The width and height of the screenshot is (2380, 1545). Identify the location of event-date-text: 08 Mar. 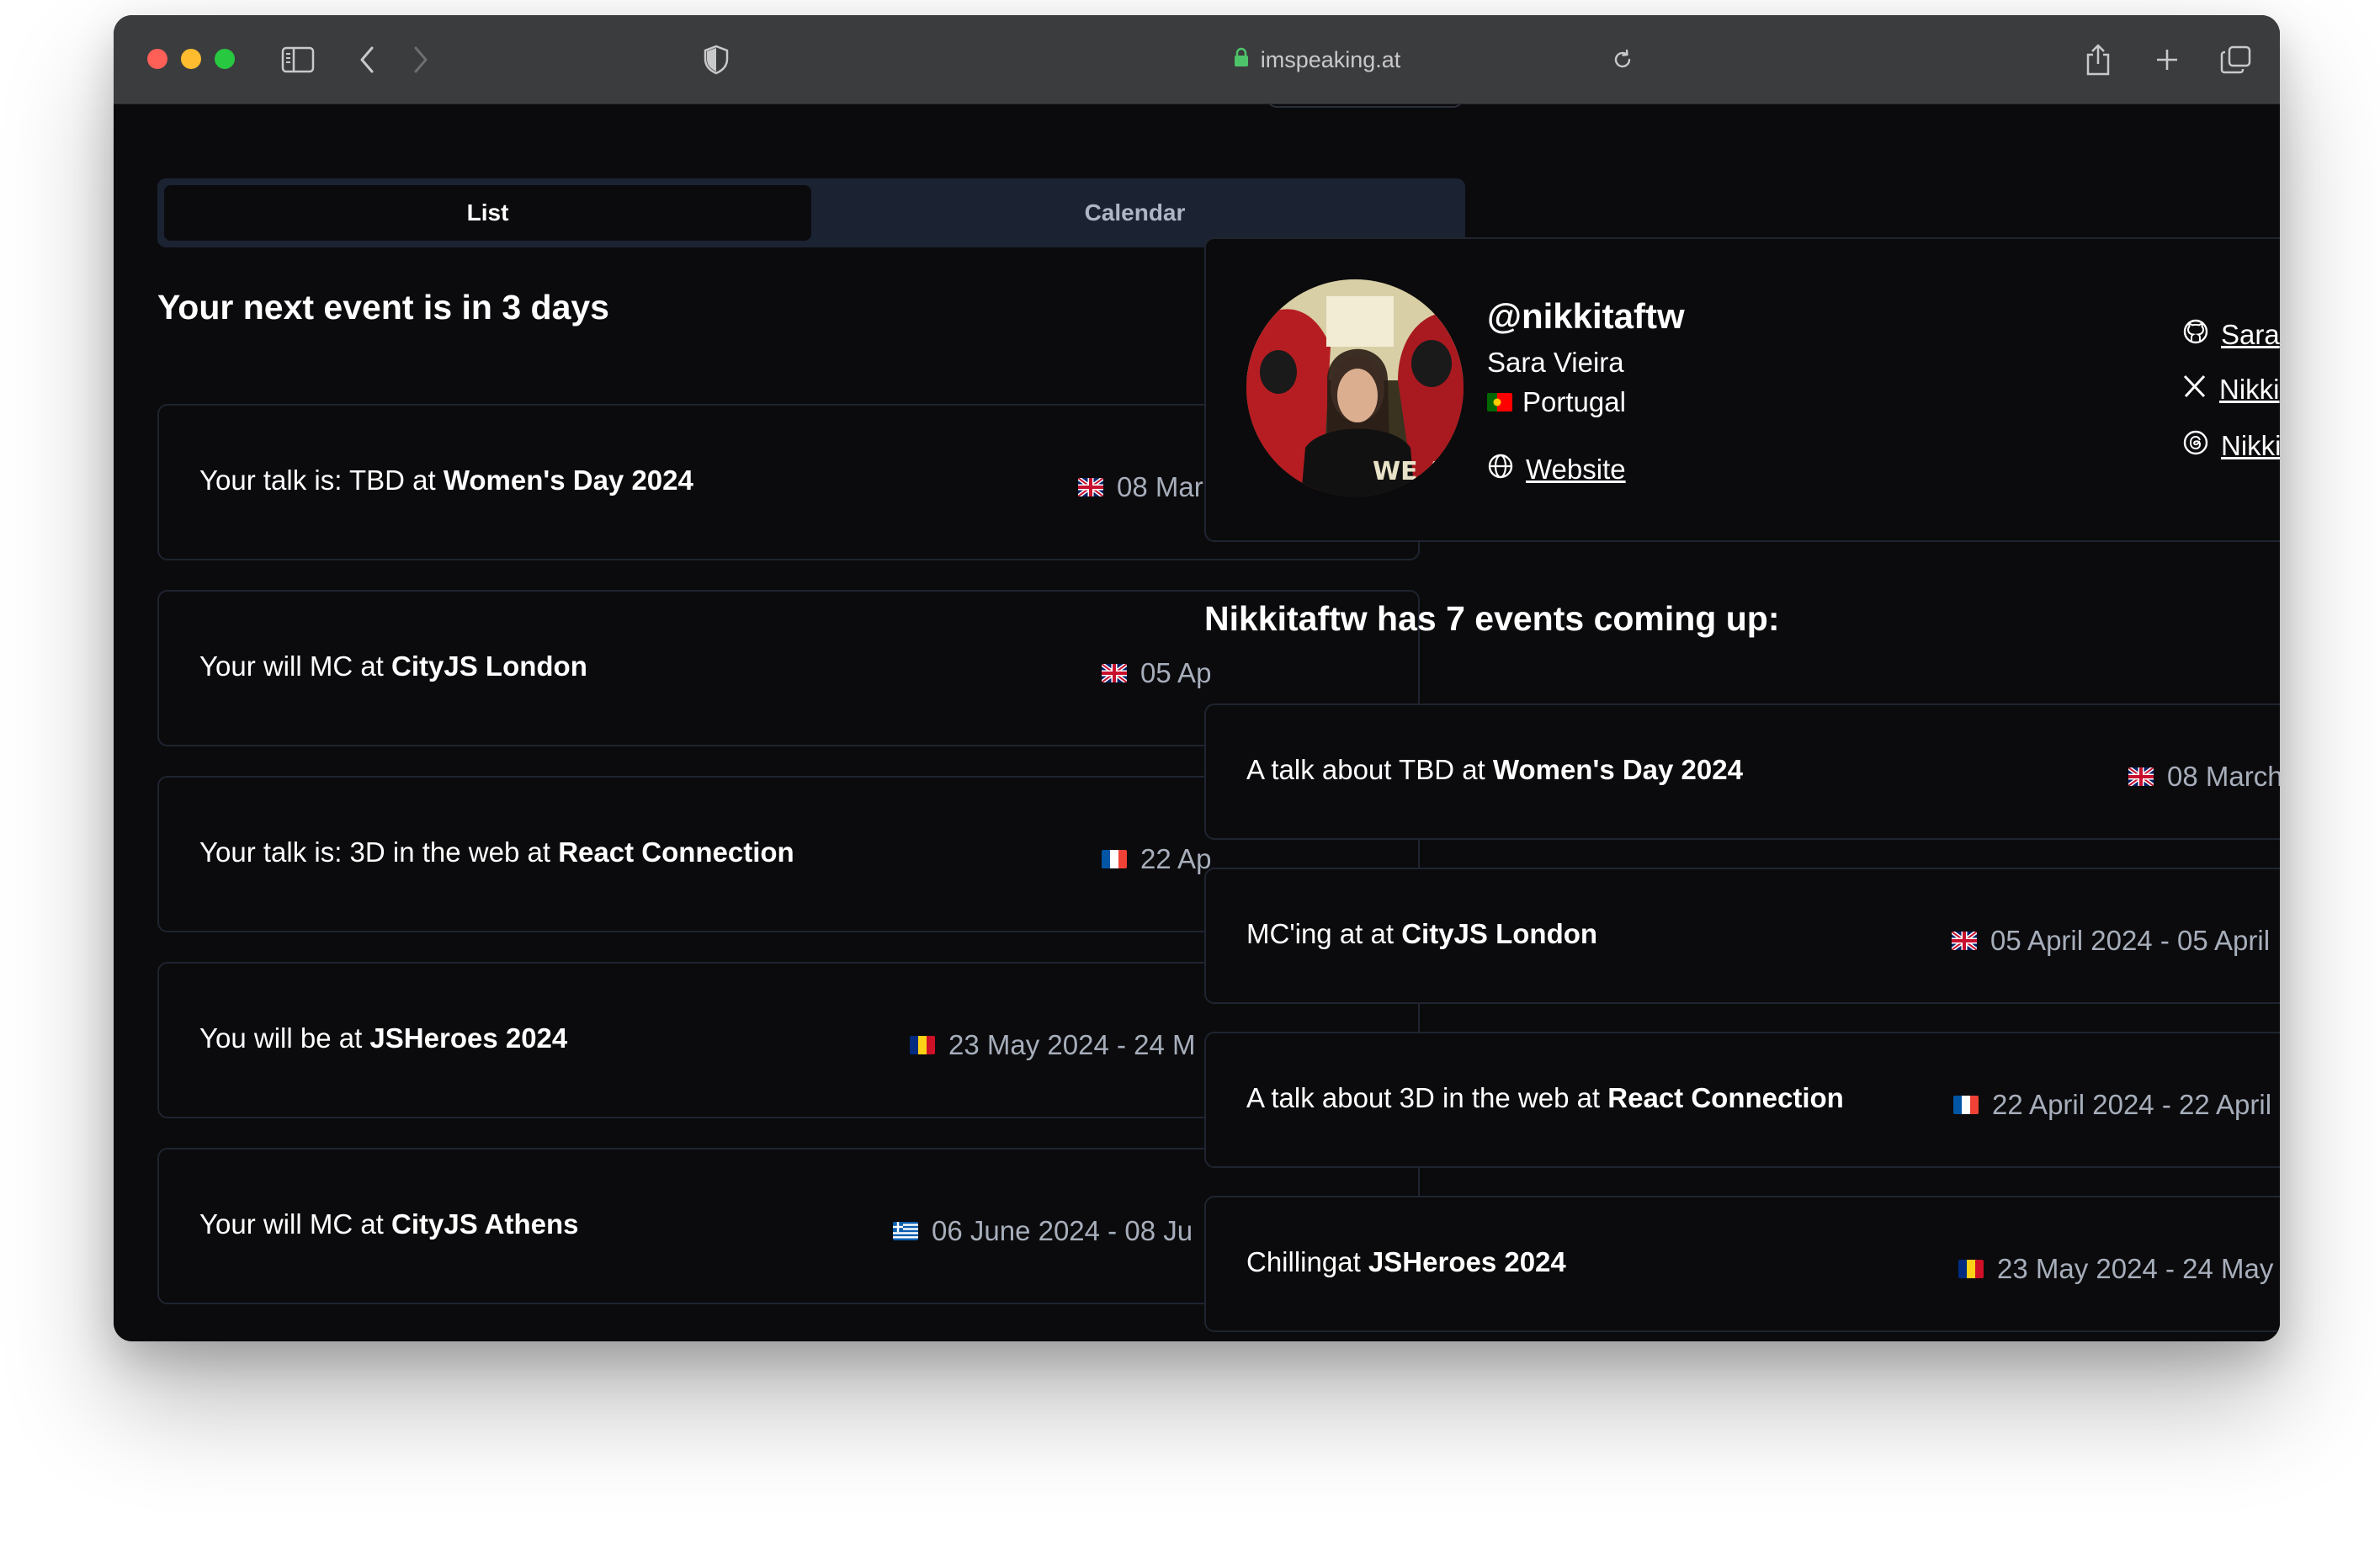
(1160, 486).